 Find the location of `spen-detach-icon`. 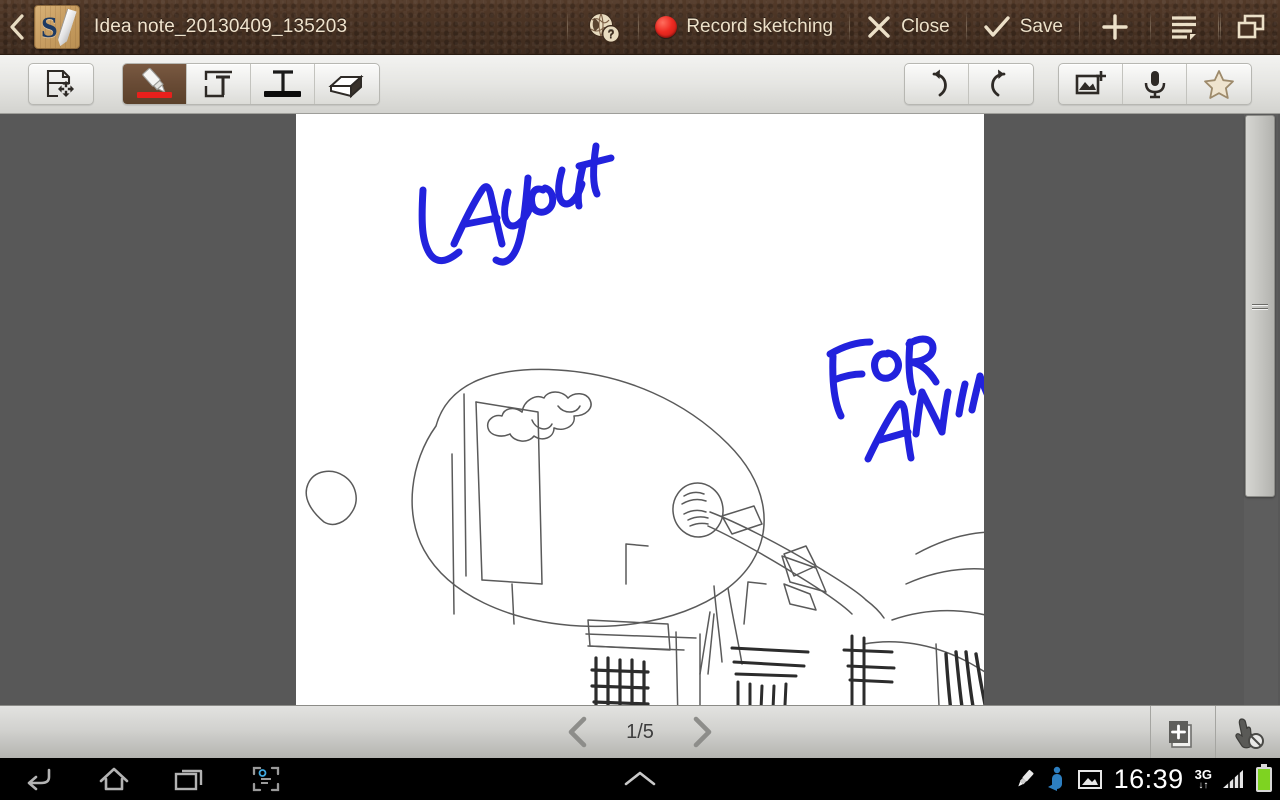

spen-detach-icon is located at coordinates (1057, 779).